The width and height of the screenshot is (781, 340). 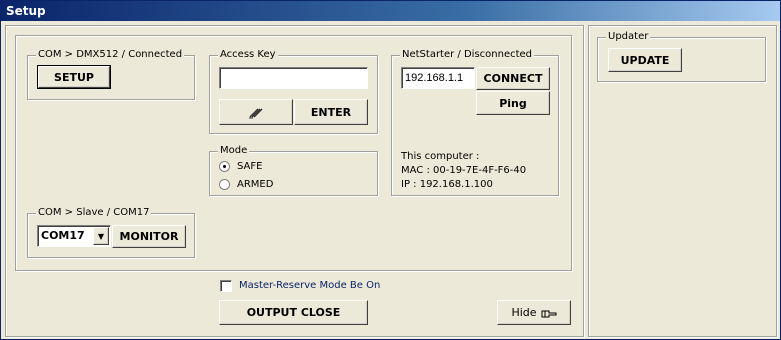 What do you see at coordinates (234, 150) in the screenshot?
I see `mode-legend: Mode` at bounding box center [234, 150].